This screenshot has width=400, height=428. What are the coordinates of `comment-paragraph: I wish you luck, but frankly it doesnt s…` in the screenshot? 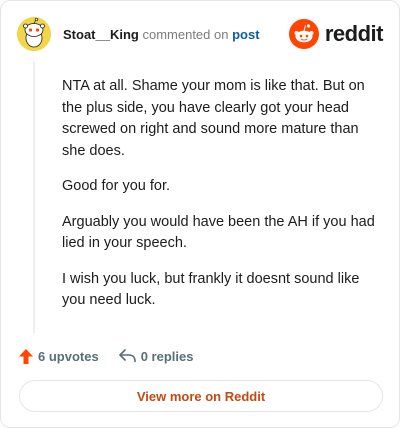 It's located at (211, 289).